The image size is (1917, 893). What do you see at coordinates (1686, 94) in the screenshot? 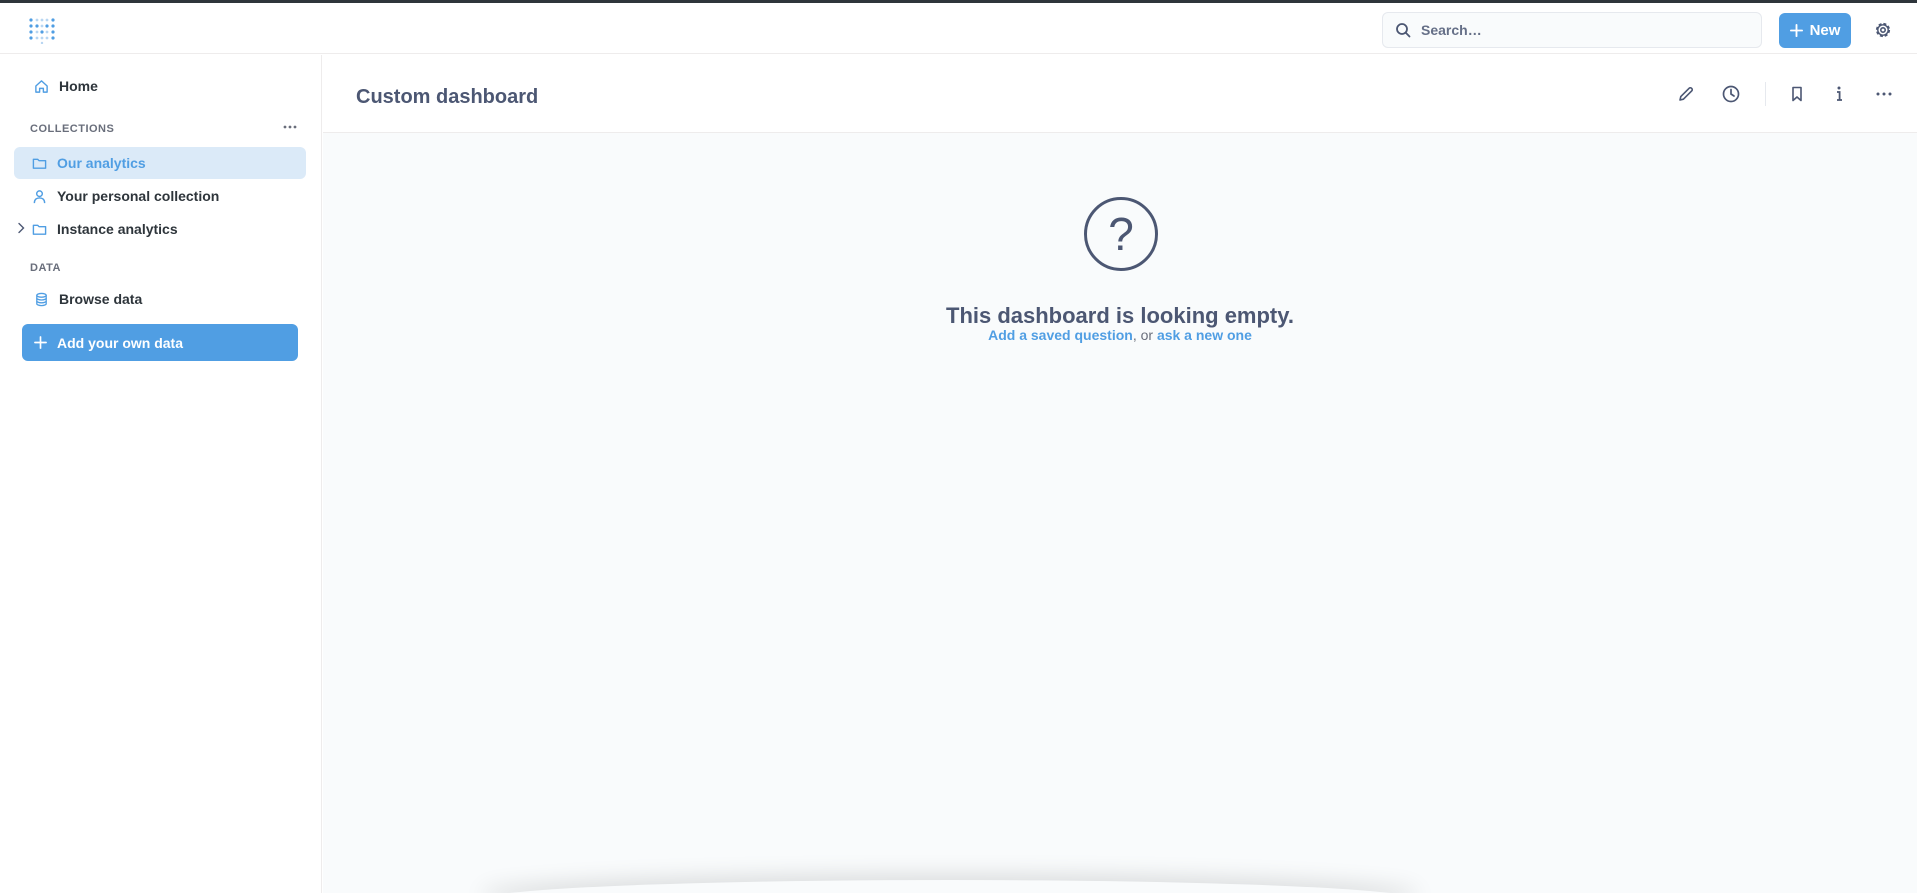
I see `pencil-icon` at bounding box center [1686, 94].